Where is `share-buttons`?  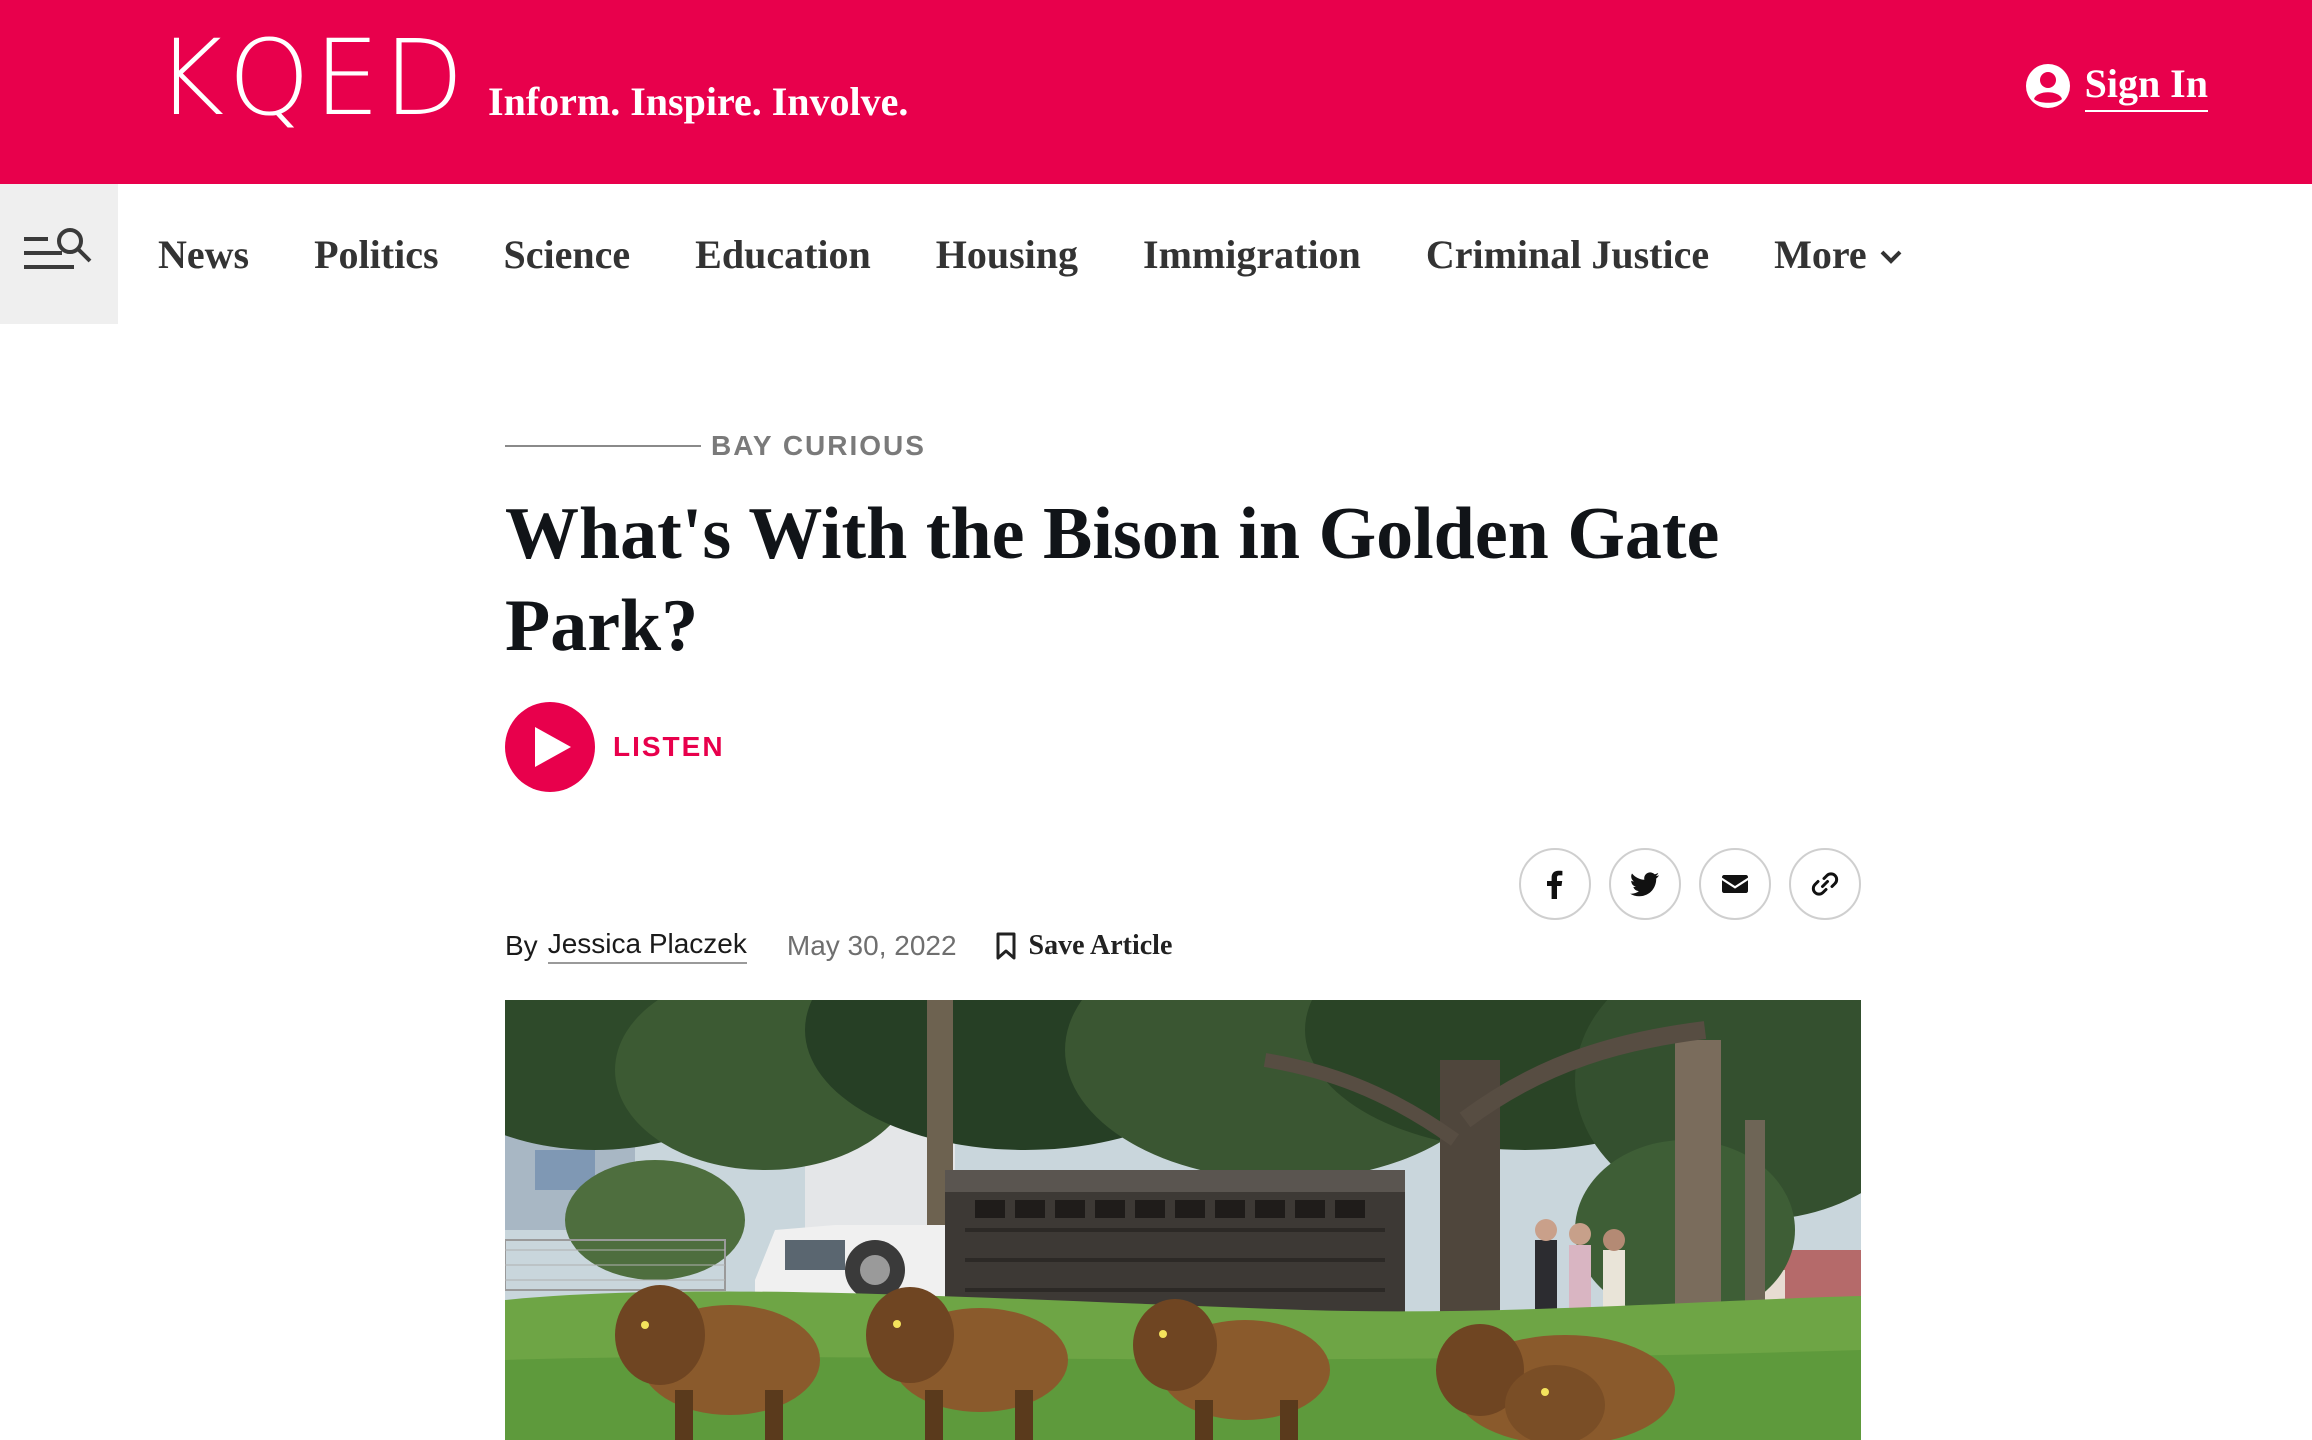 share-buttons is located at coordinates (1690, 884).